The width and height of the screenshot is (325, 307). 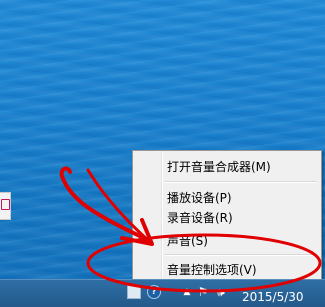 What do you see at coordinates (187, 292) in the screenshot?
I see `show-hidden-icons-icon: ▲` at bounding box center [187, 292].